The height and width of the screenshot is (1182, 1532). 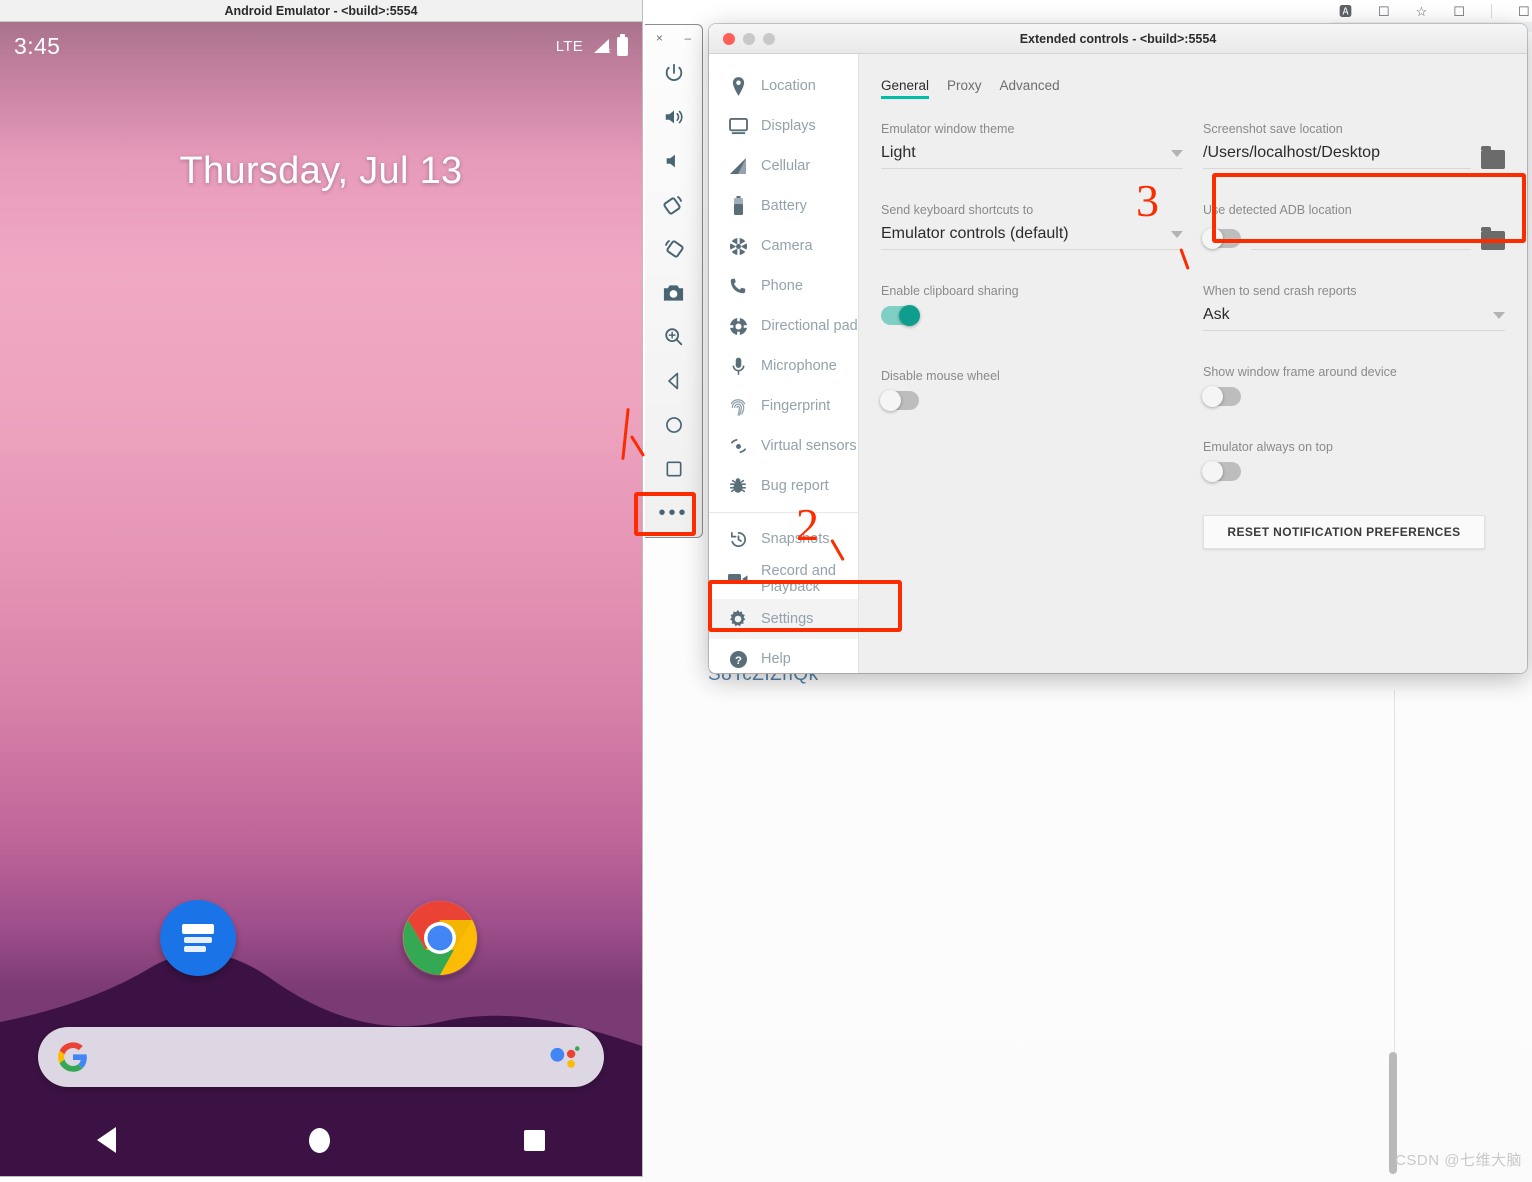 I want to click on rotate-right-icon, so click(x=674, y=249).